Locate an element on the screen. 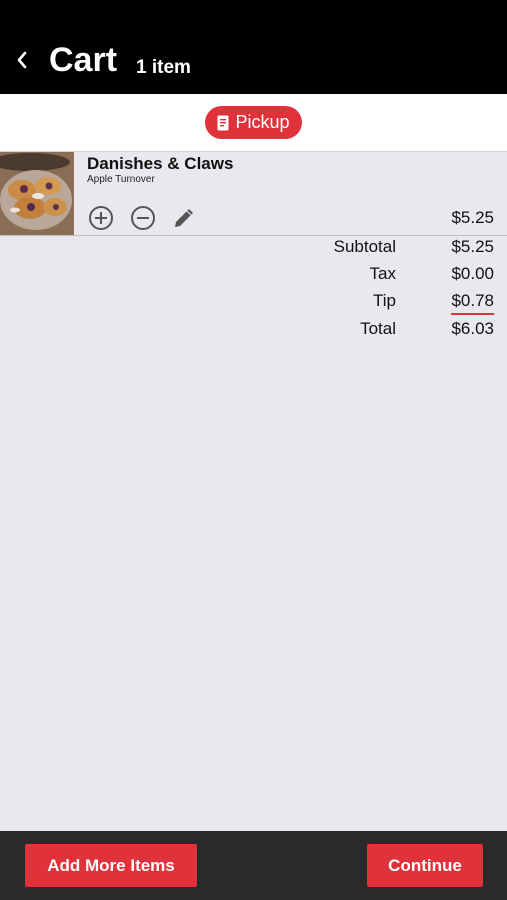 Image resolution: width=507 pixels, height=900 pixels. order-mode-bar: Pickup is located at coordinates (253, 123).